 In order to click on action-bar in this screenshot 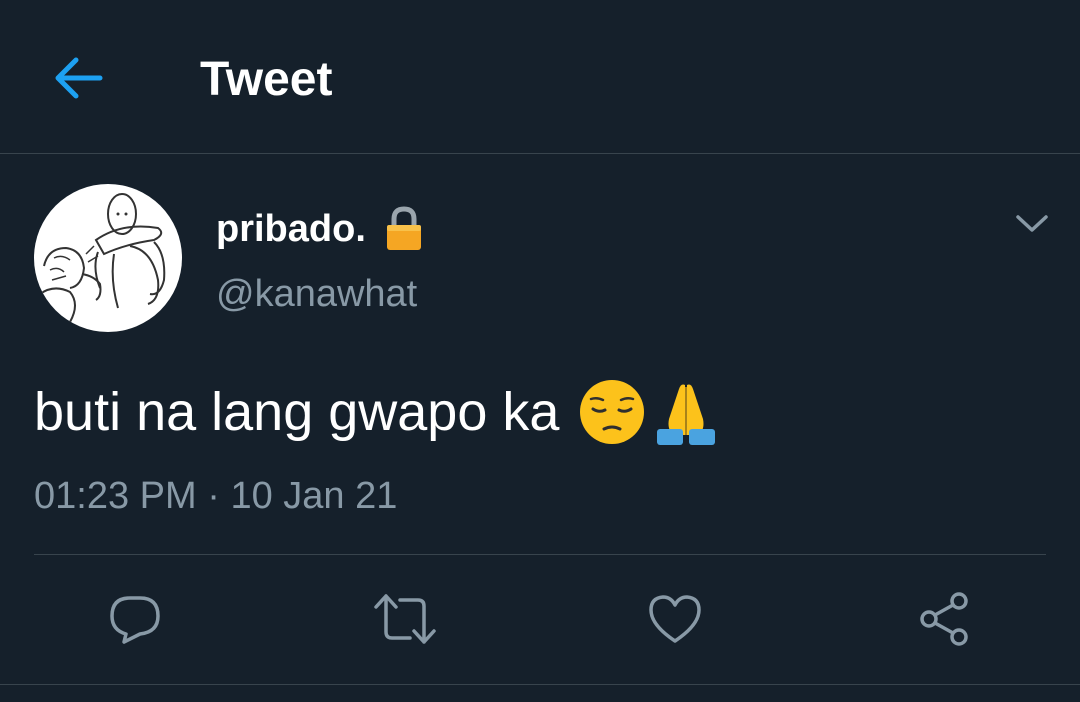, I will do `click(540, 619)`.